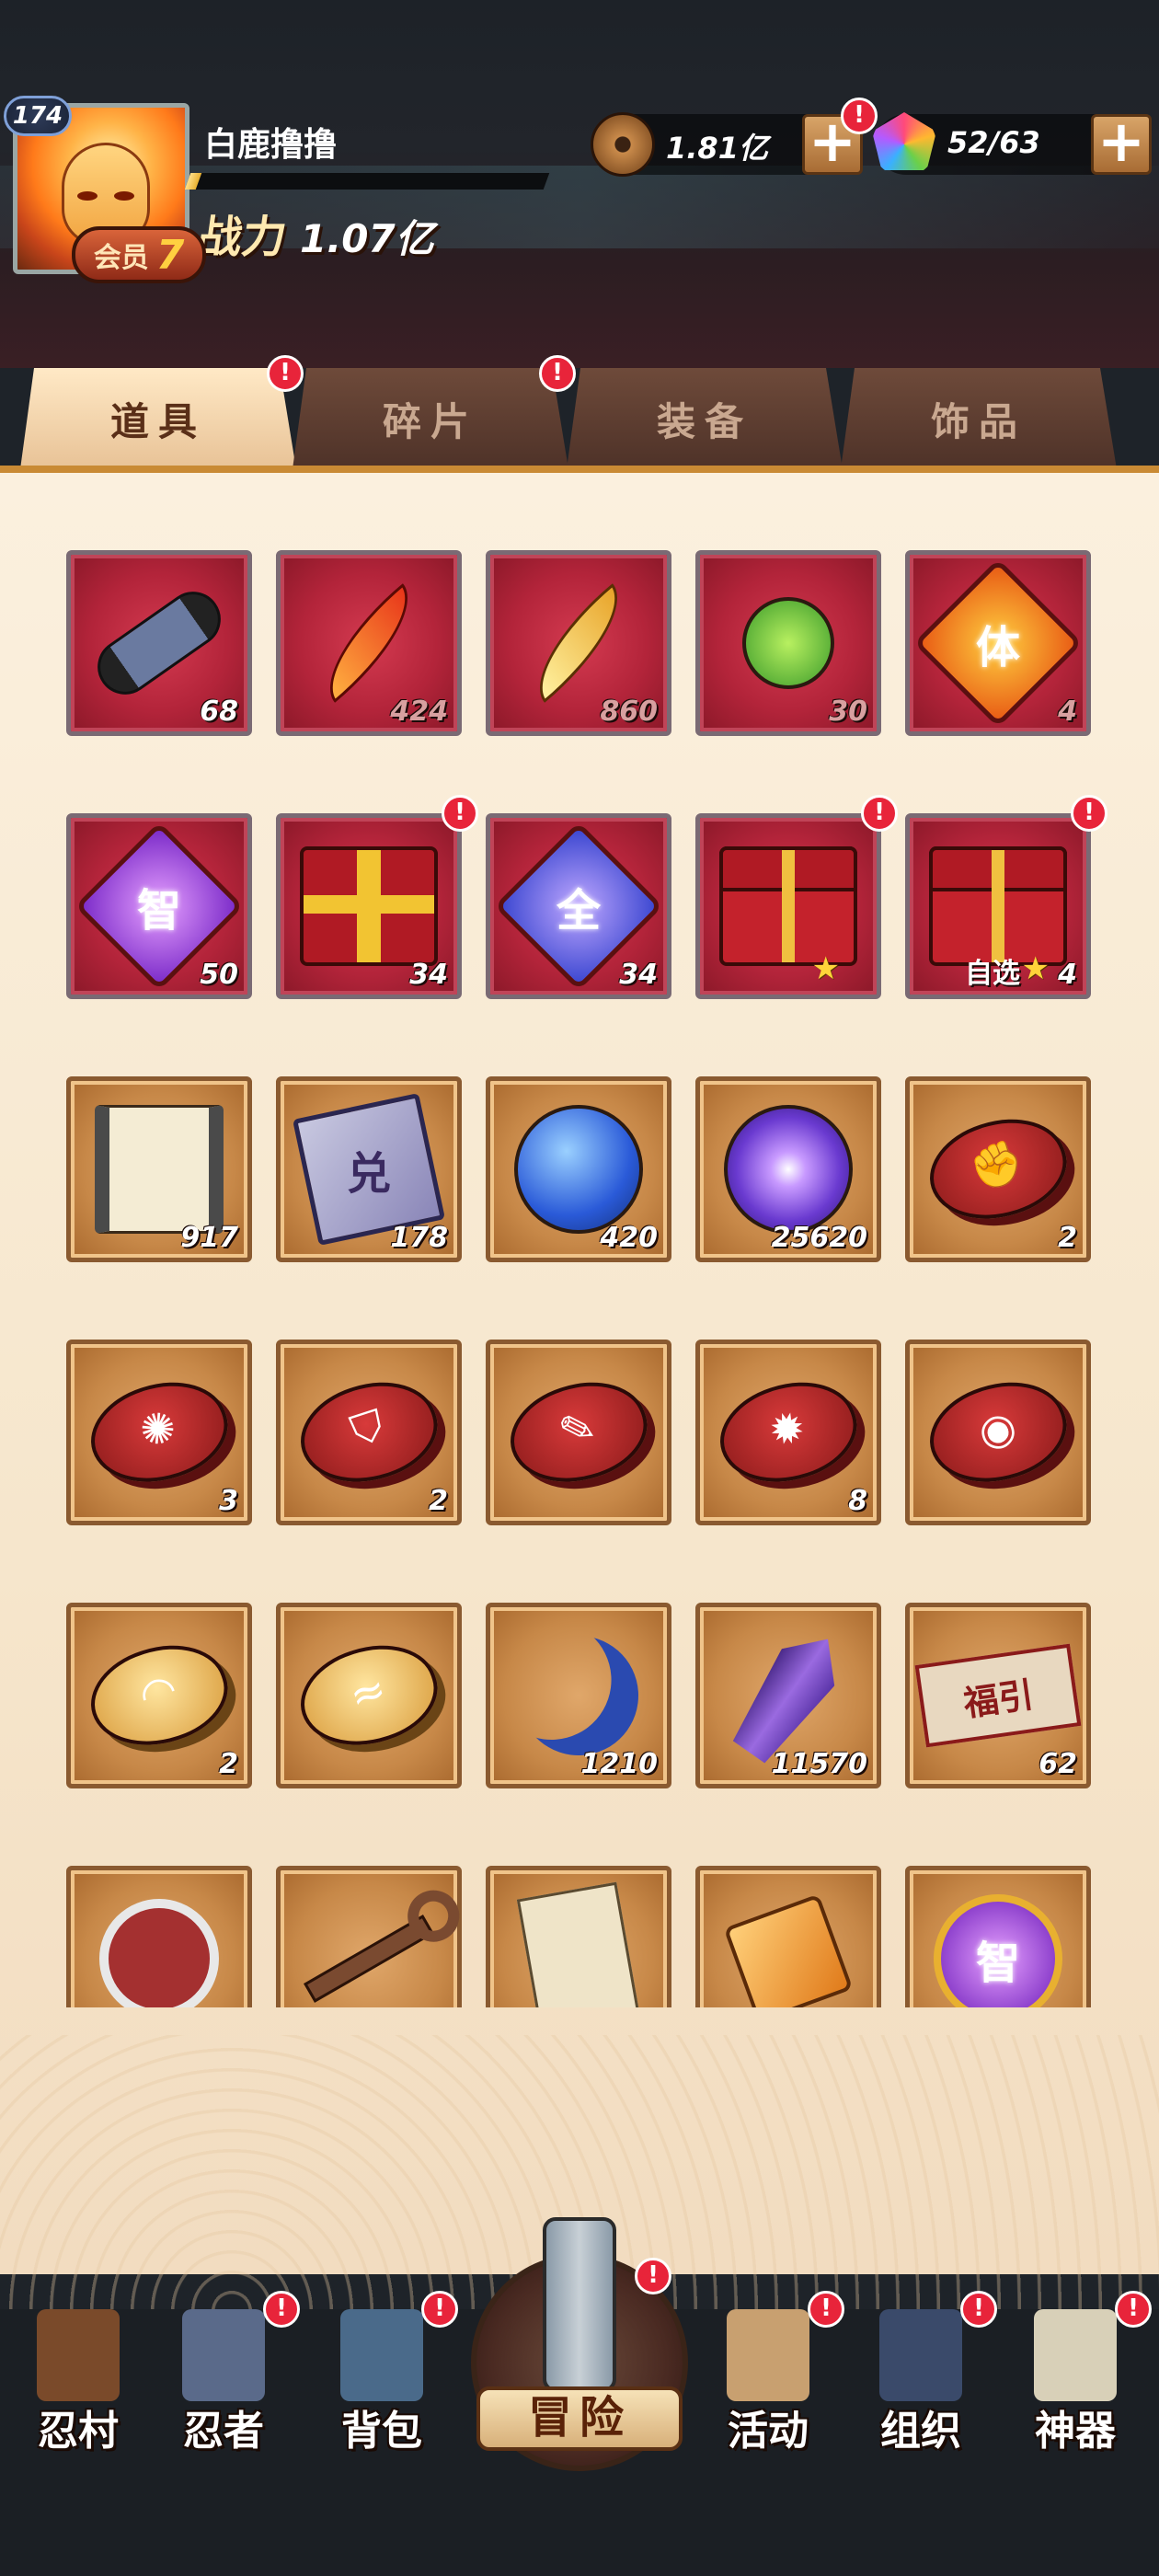 This screenshot has width=1159, height=2576. I want to click on inventory-item: 68, so click(159, 643).